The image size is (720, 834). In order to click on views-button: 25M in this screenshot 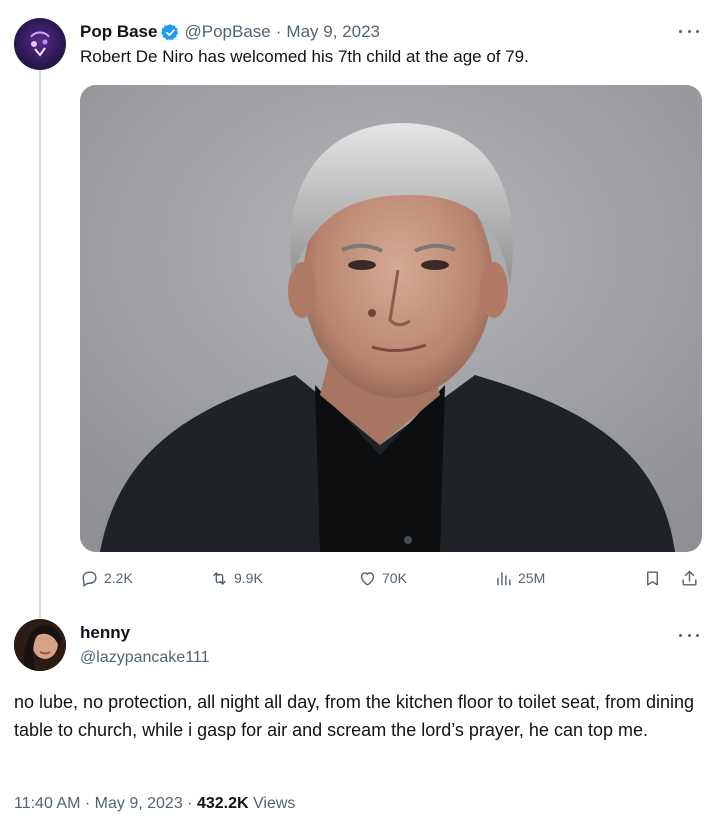, I will do `click(519, 578)`.